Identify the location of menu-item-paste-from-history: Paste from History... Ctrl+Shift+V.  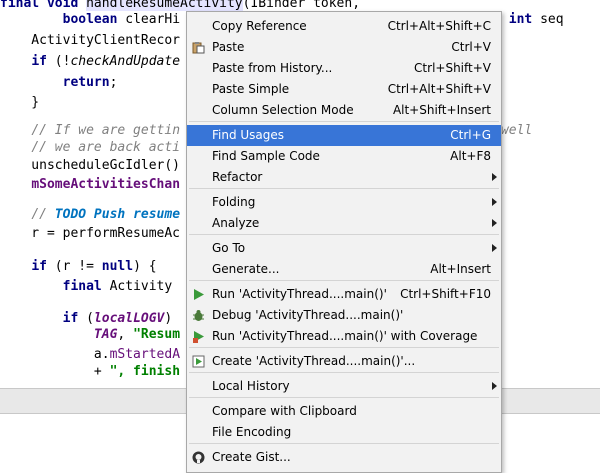
(344, 68).